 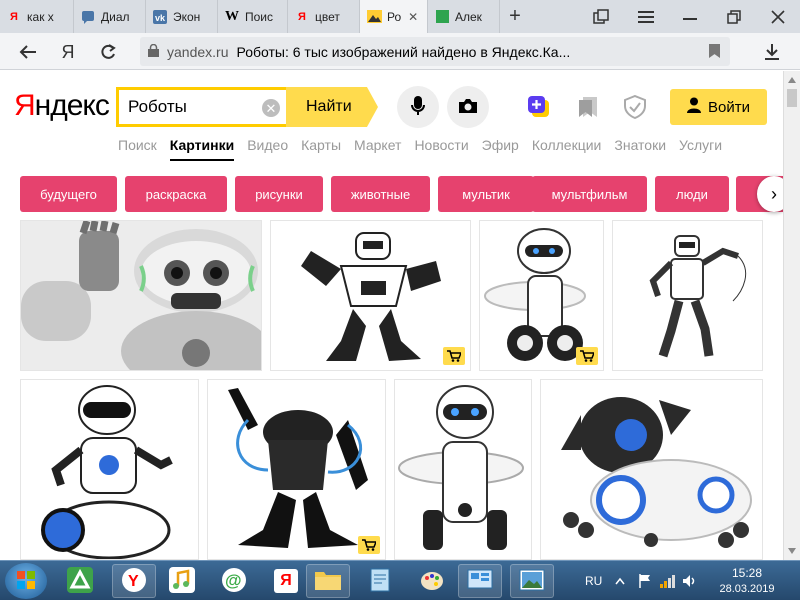 I want to click on scroll-up-icon, so click(x=792, y=80).